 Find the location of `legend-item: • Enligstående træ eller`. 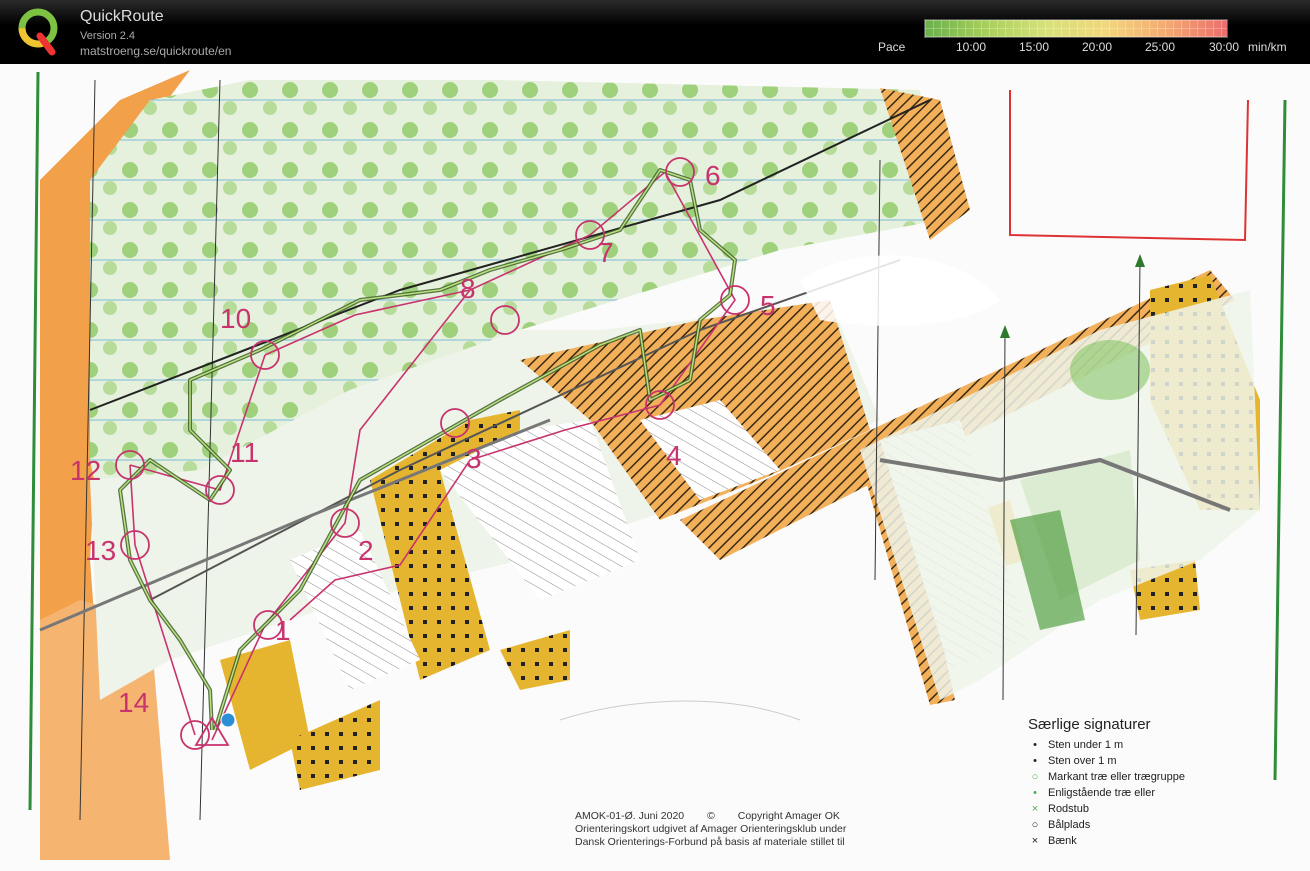

legend-item: • Enligstående træ eller is located at coordinates (1106, 795).